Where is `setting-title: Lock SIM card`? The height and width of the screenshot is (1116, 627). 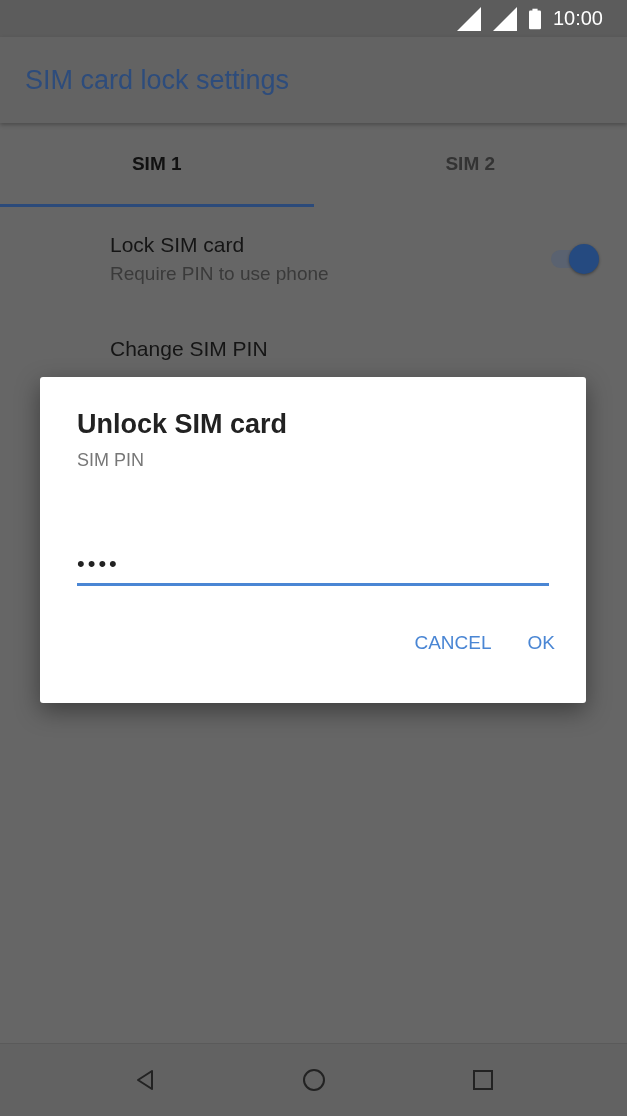
setting-title: Lock SIM card is located at coordinates (178, 245).